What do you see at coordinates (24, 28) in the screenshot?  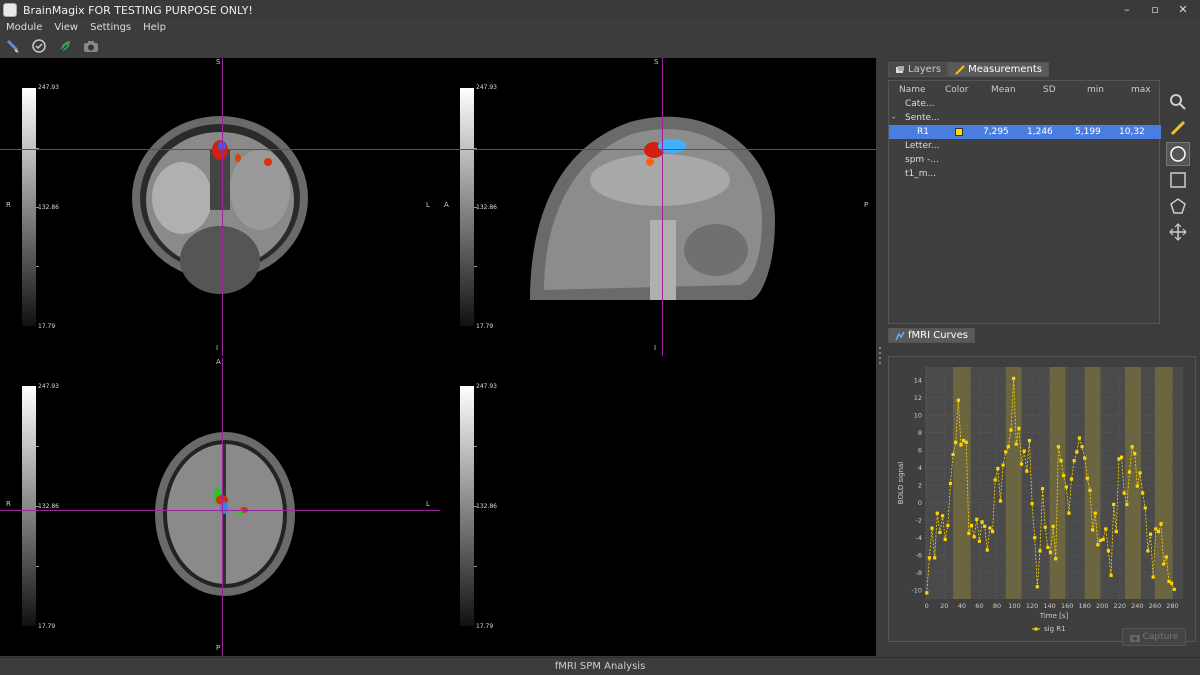 I see `menu-module: Module` at bounding box center [24, 28].